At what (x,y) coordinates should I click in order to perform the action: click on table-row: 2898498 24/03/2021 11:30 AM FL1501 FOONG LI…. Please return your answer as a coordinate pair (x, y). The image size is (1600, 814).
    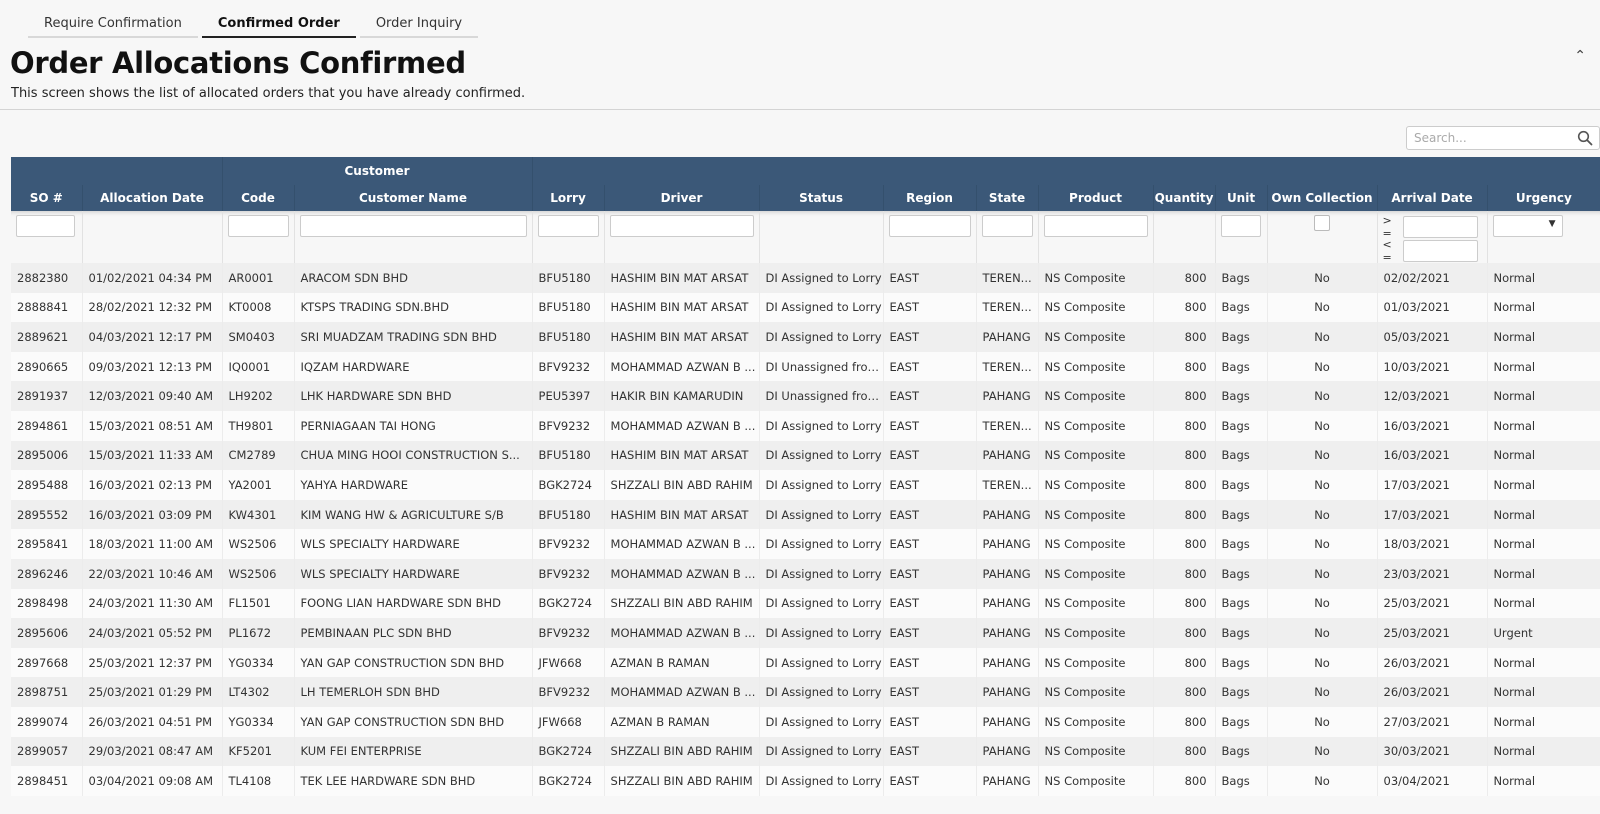
    Looking at the image, I should click on (805, 603).